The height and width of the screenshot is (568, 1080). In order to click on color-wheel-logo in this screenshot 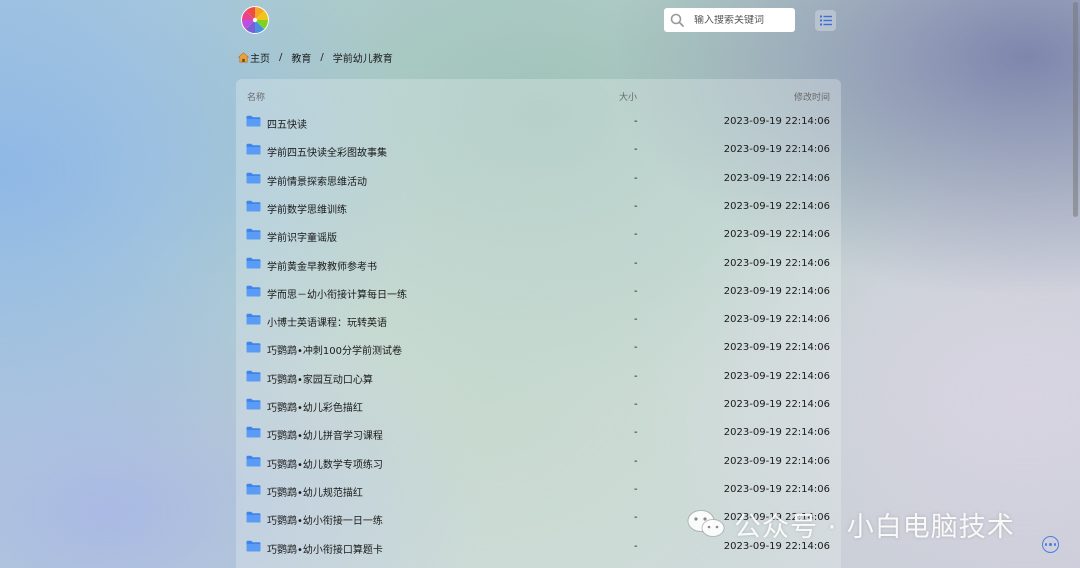, I will do `click(255, 20)`.